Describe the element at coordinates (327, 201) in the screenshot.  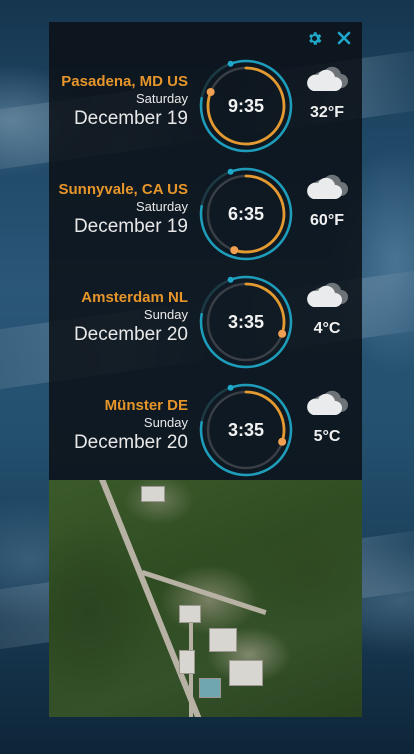
I see `weather-info: 60°F` at that location.